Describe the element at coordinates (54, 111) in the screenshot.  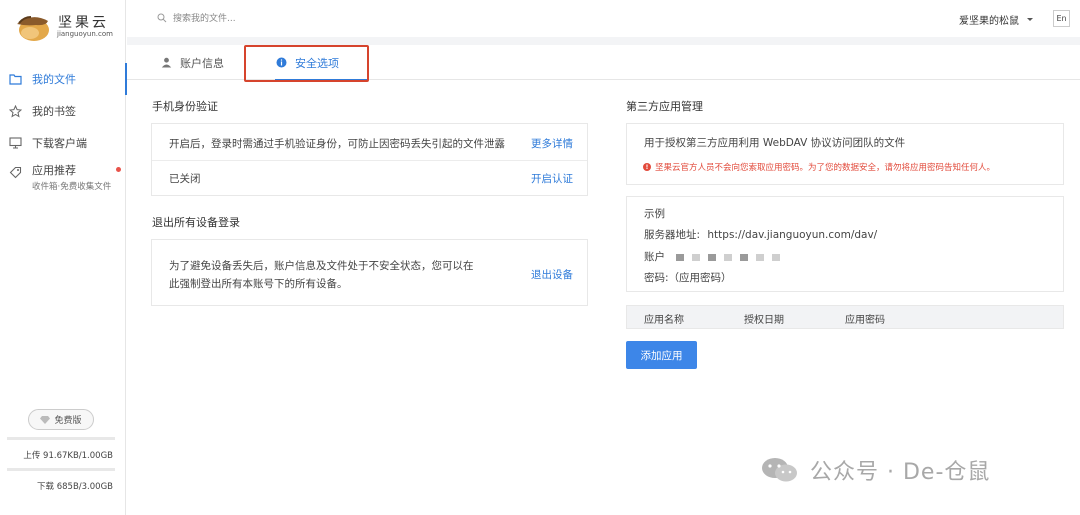
I see `sidebar-item-label: 我的书签` at that location.